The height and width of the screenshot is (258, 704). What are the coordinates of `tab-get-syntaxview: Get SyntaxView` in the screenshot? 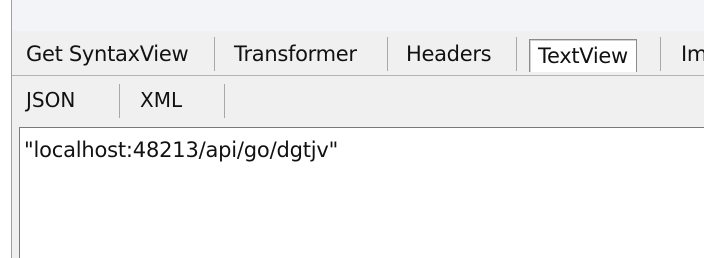 It's located at (107, 54).